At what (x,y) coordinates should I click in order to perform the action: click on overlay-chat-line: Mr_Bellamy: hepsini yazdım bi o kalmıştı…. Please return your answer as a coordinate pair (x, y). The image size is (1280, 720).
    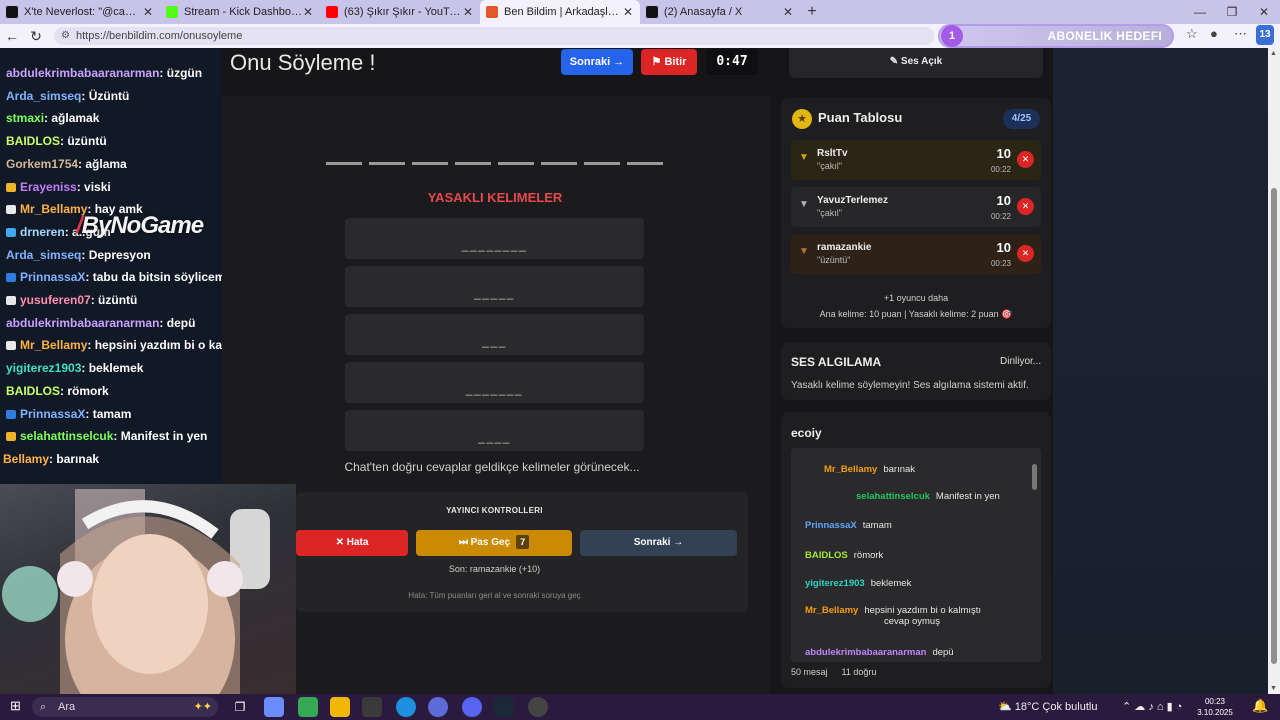
    Looking at the image, I should click on (114, 345).